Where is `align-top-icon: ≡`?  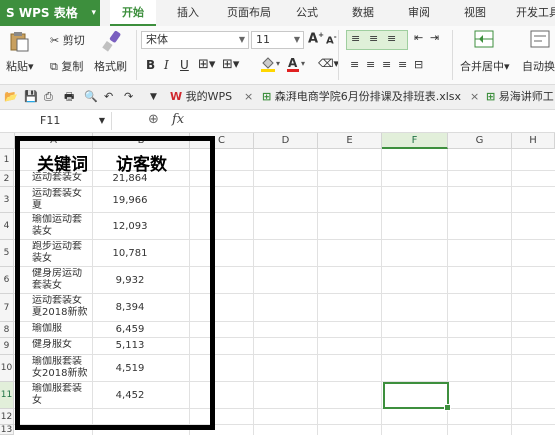
align-top-icon: ≡ is located at coordinates (356, 38).